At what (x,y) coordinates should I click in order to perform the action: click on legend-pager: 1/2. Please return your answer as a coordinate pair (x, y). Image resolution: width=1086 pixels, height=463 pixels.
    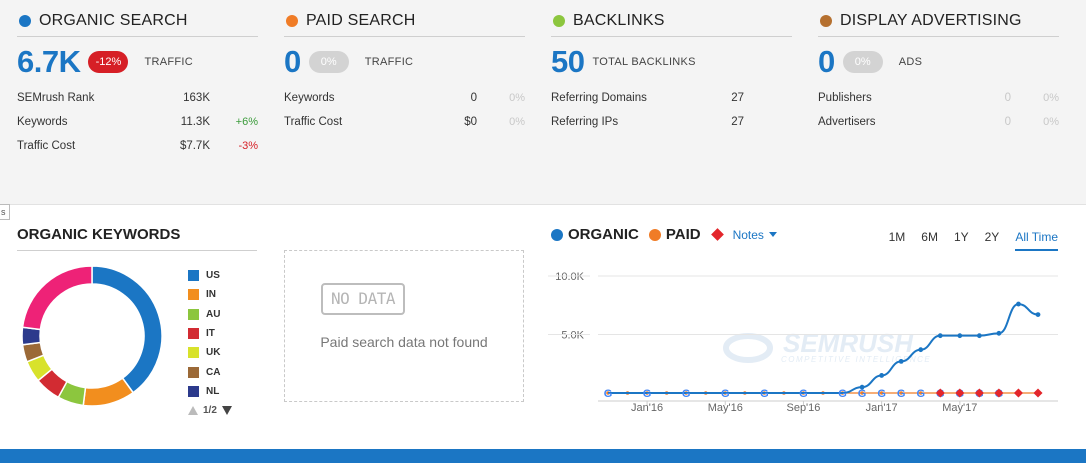
    Looking at the image, I should click on (210, 410).